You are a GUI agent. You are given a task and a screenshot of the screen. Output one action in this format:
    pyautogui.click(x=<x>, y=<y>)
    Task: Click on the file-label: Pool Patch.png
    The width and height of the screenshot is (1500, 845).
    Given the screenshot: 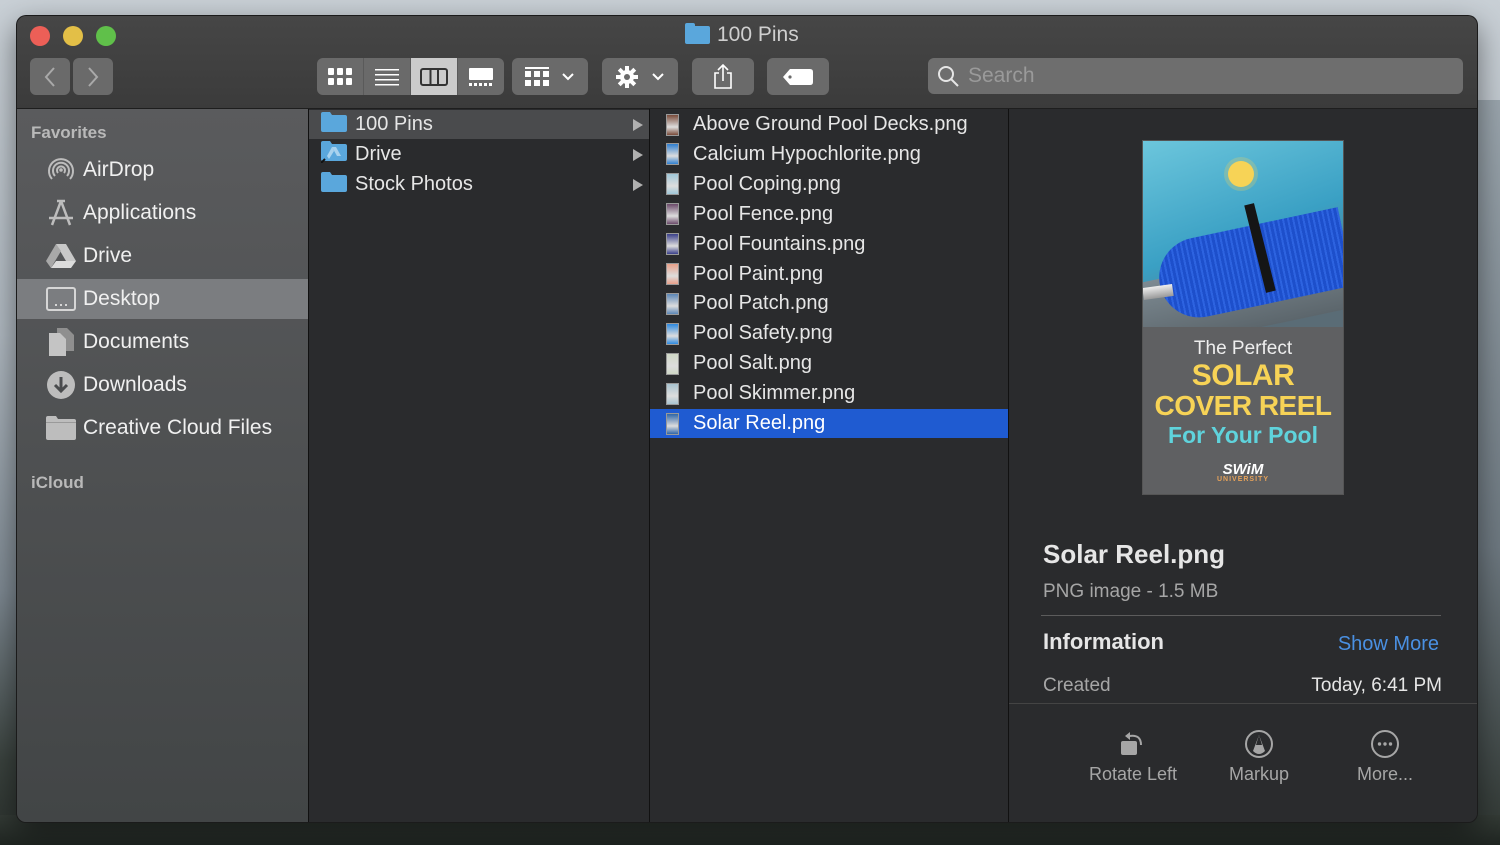 What is the action you would take?
    pyautogui.click(x=761, y=303)
    